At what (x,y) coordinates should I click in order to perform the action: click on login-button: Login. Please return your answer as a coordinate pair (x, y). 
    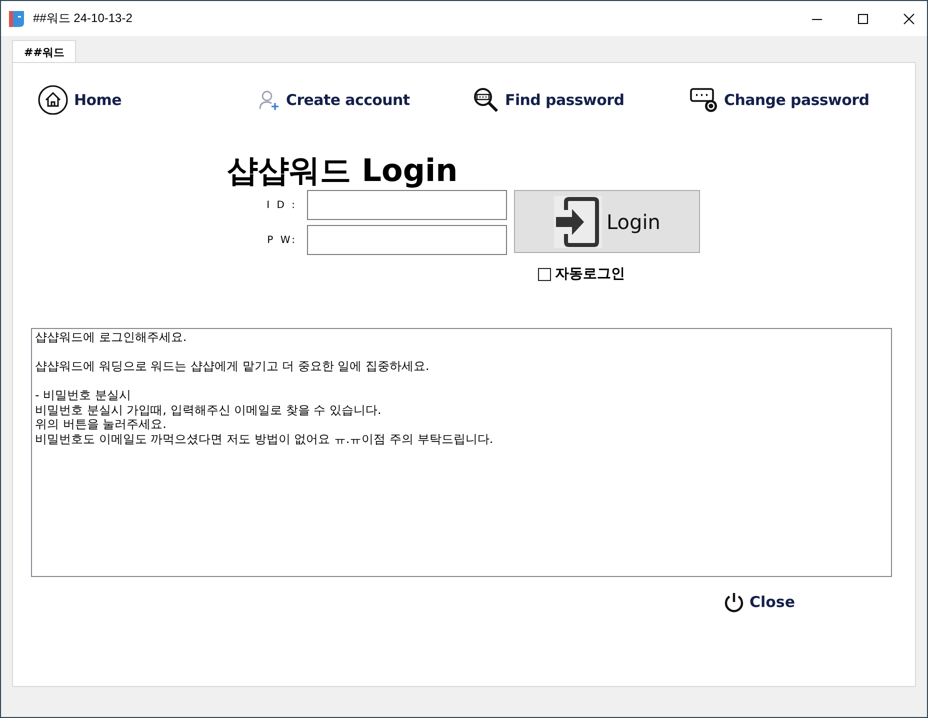
    Looking at the image, I should click on (607, 221).